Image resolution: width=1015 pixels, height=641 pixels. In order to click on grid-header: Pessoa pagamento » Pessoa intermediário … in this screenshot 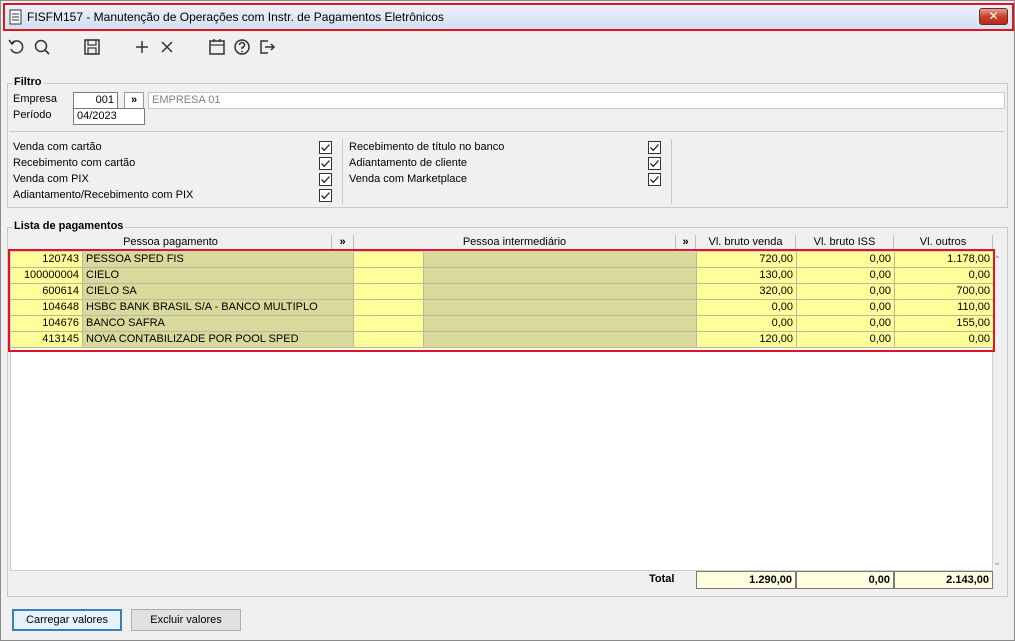, I will do `click(501, 242)`.